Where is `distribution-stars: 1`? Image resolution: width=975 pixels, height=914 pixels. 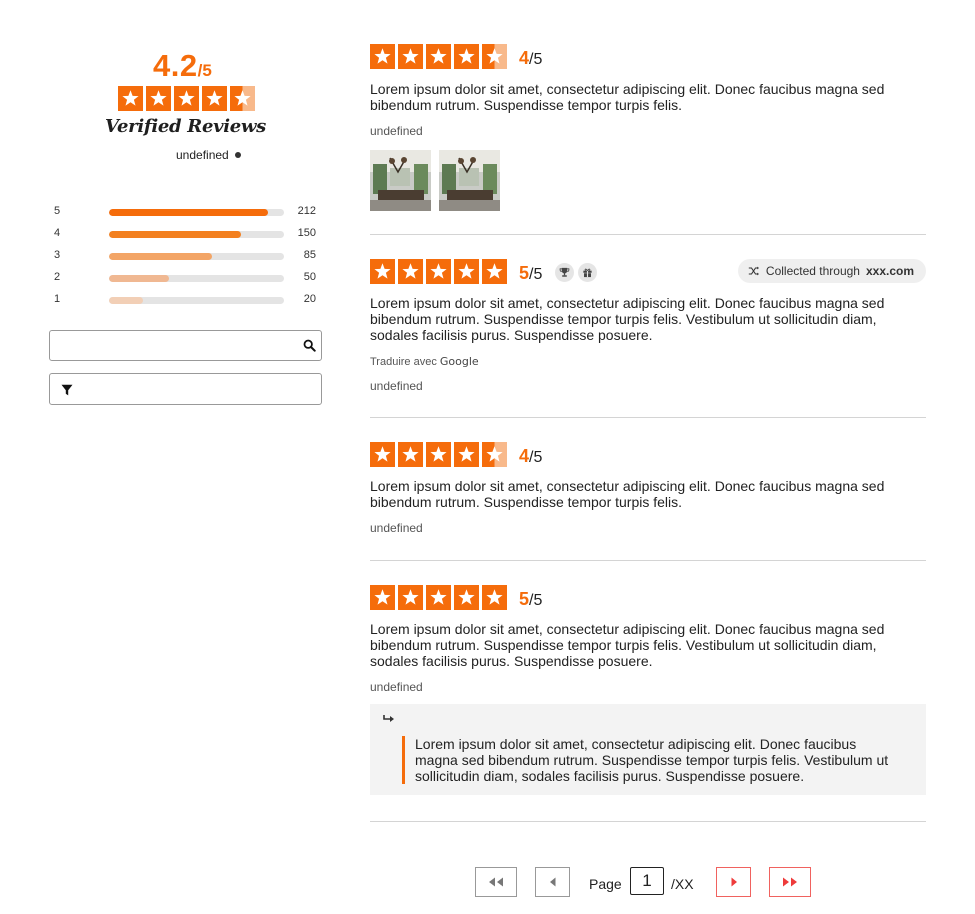 distribution-stars: 1 is located at coordinates (57, 299).